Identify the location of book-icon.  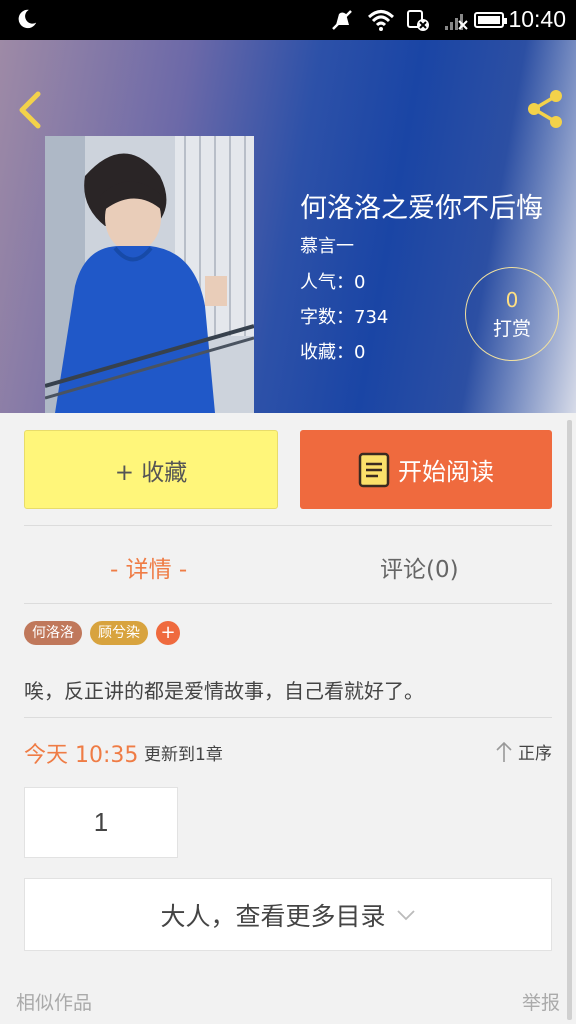
(374, 469).